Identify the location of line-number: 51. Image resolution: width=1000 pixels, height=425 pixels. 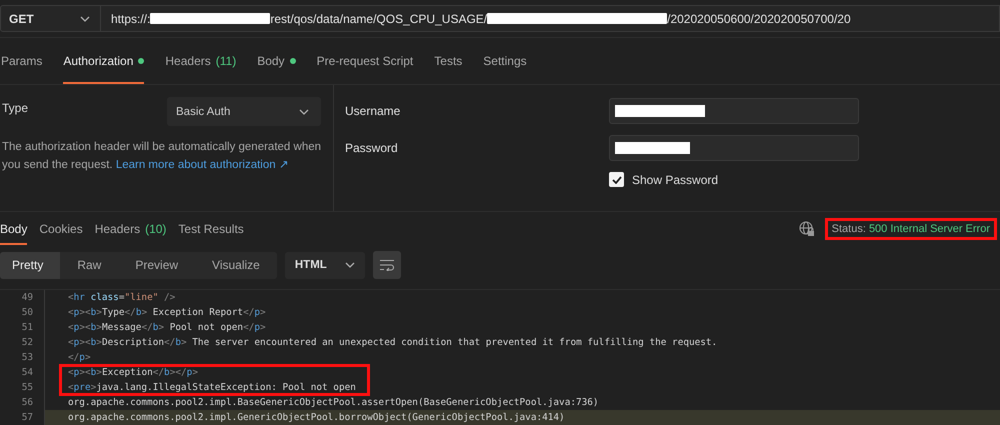
(22, 327).